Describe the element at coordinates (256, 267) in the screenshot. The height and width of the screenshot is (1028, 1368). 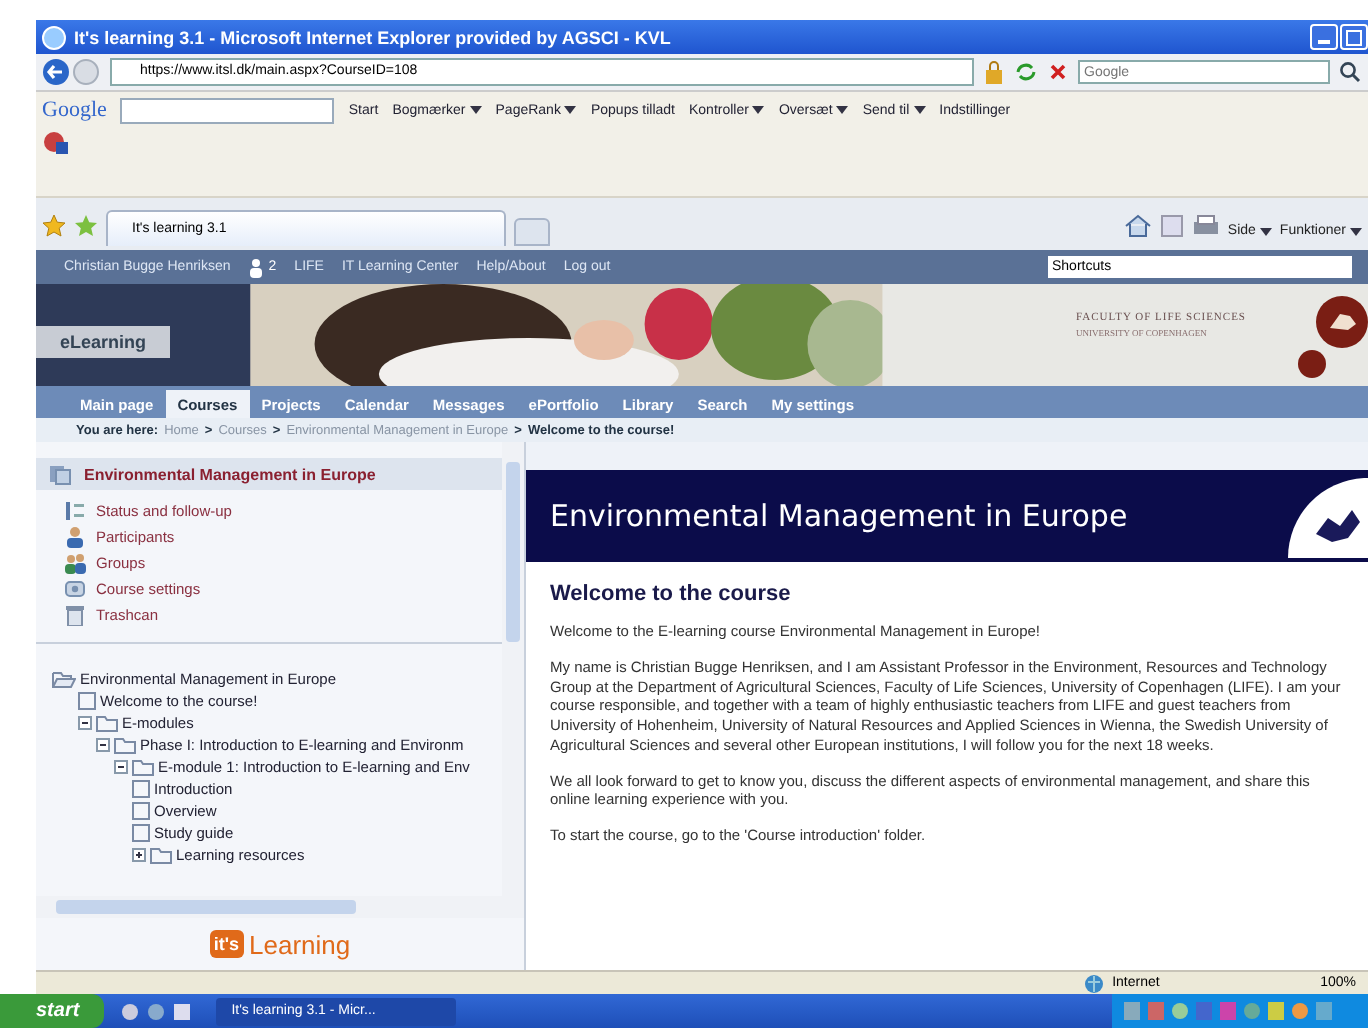
I see `users-online-icon` at that location.